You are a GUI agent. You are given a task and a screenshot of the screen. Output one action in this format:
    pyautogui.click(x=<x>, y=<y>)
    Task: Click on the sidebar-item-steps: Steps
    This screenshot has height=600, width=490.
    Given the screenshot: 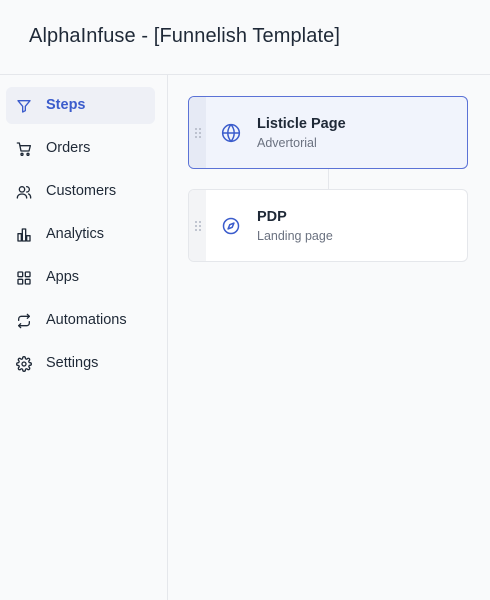 What is the action you would take?
    pyautogui.click(x=80, y=105)
    